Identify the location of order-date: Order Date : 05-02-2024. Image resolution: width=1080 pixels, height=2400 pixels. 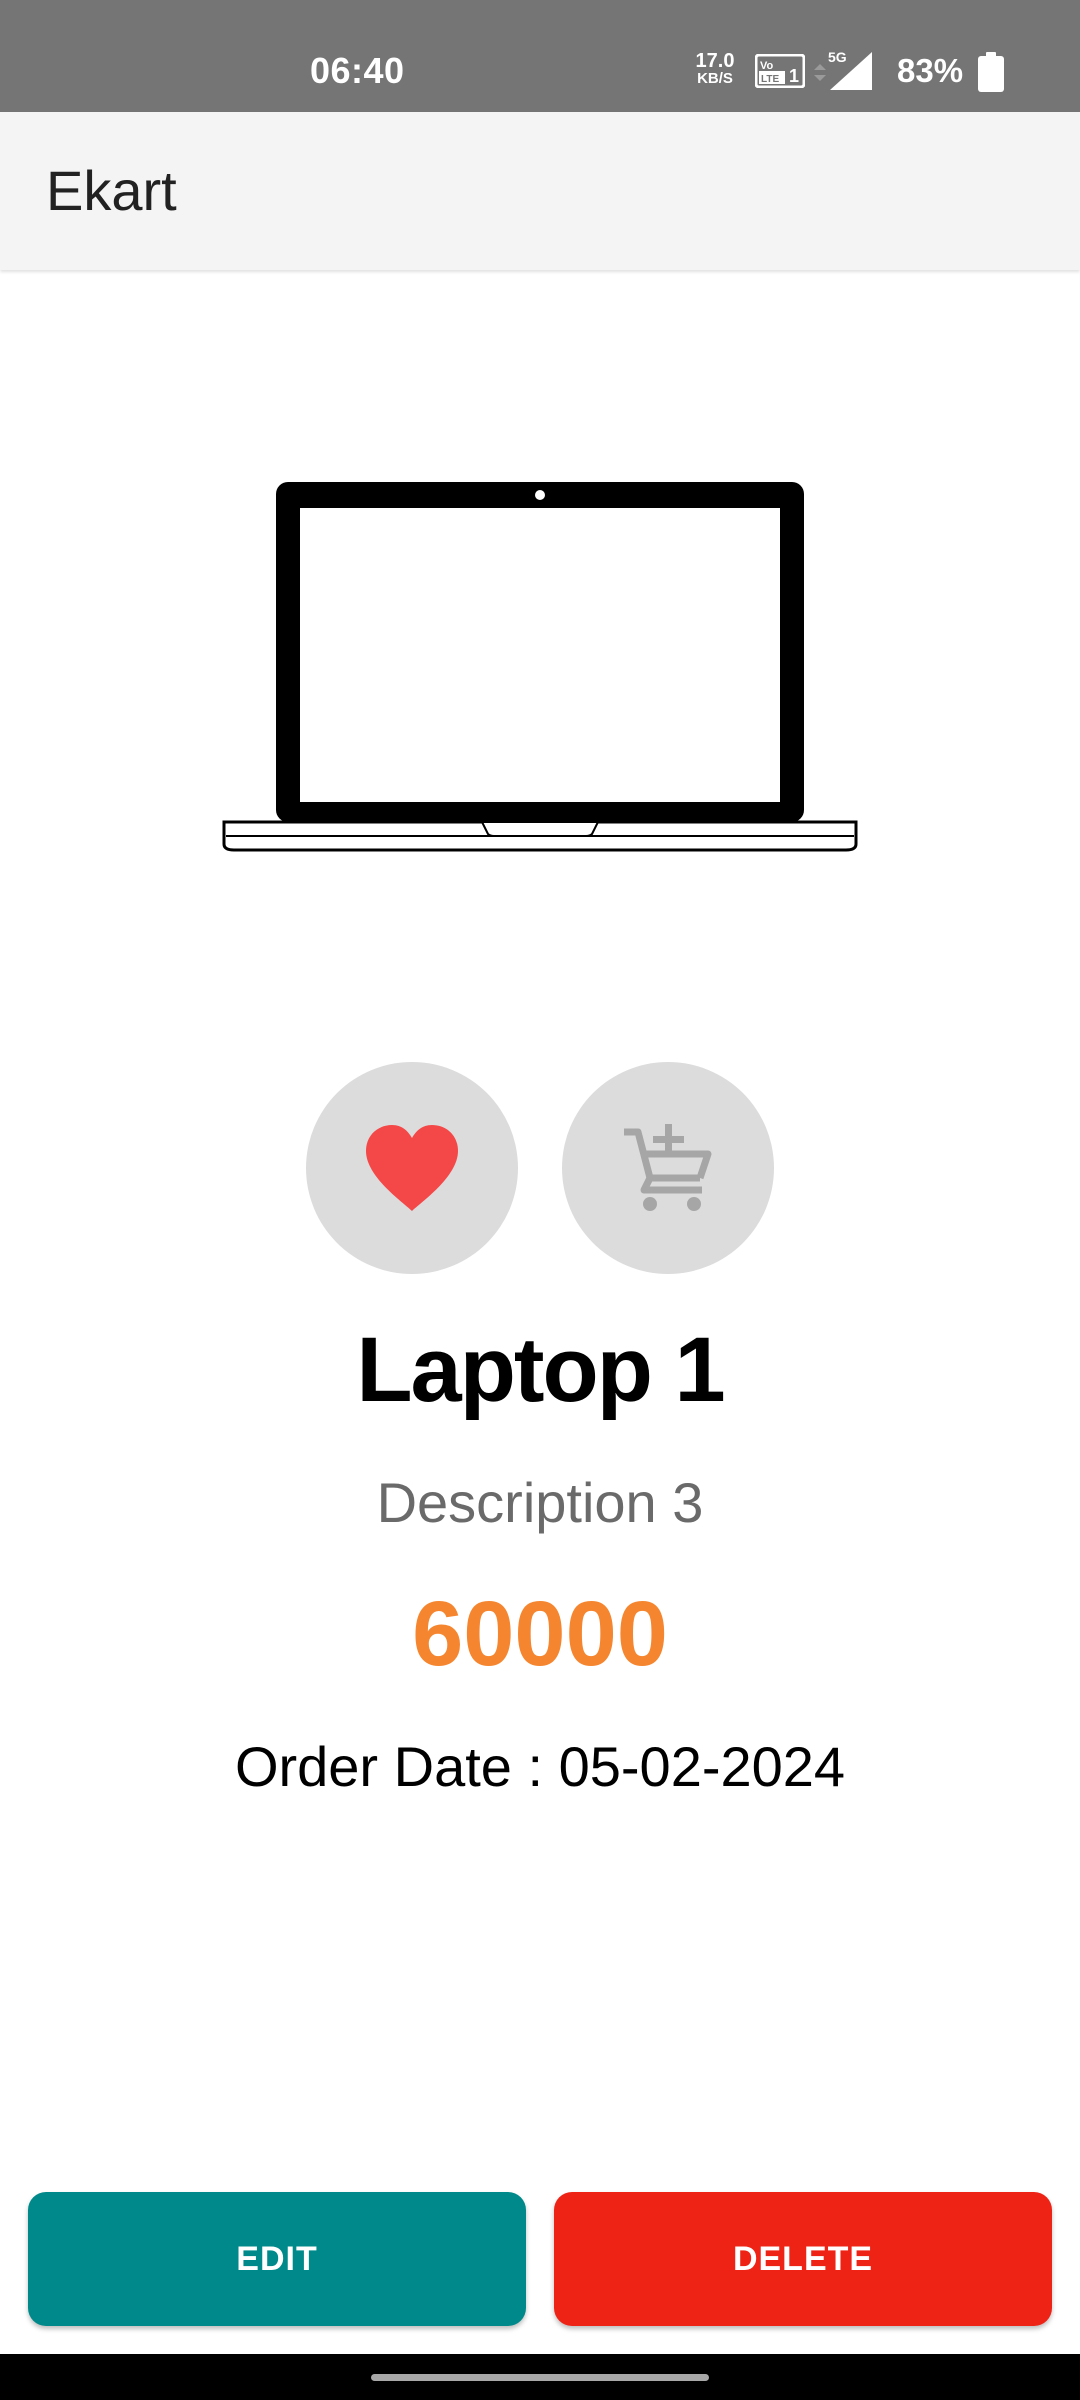
(540, 1766).